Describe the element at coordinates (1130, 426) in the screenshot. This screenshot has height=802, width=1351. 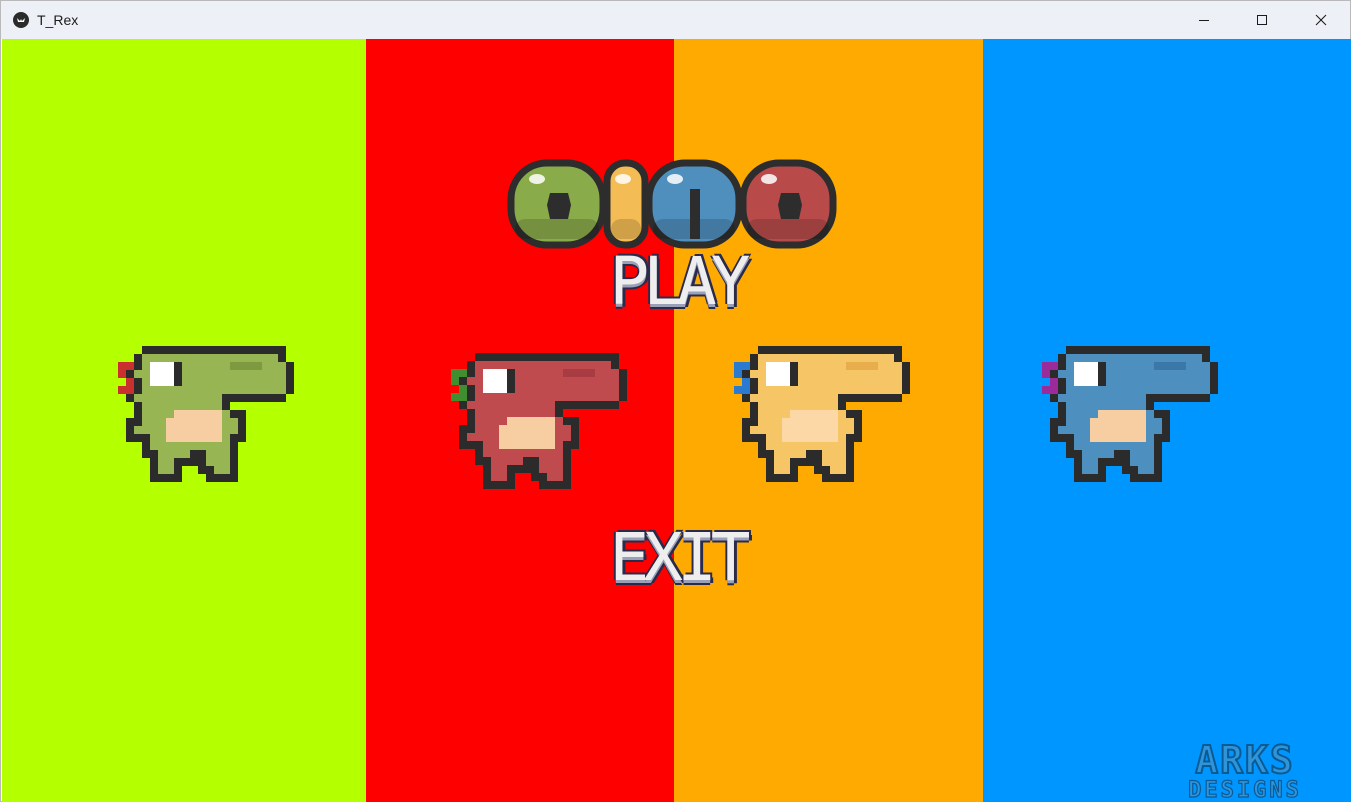
I see `blue-dino-character` at that location.